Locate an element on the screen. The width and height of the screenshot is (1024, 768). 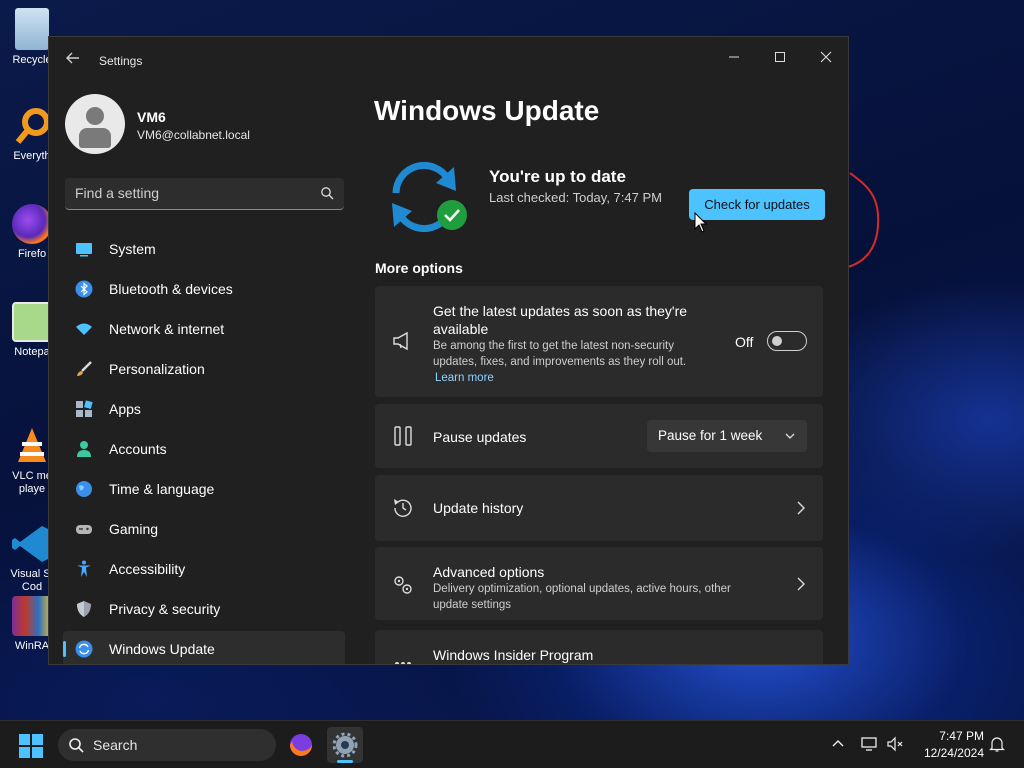
pause-updates-title: Pause updates is located at coordinates (480, 437).